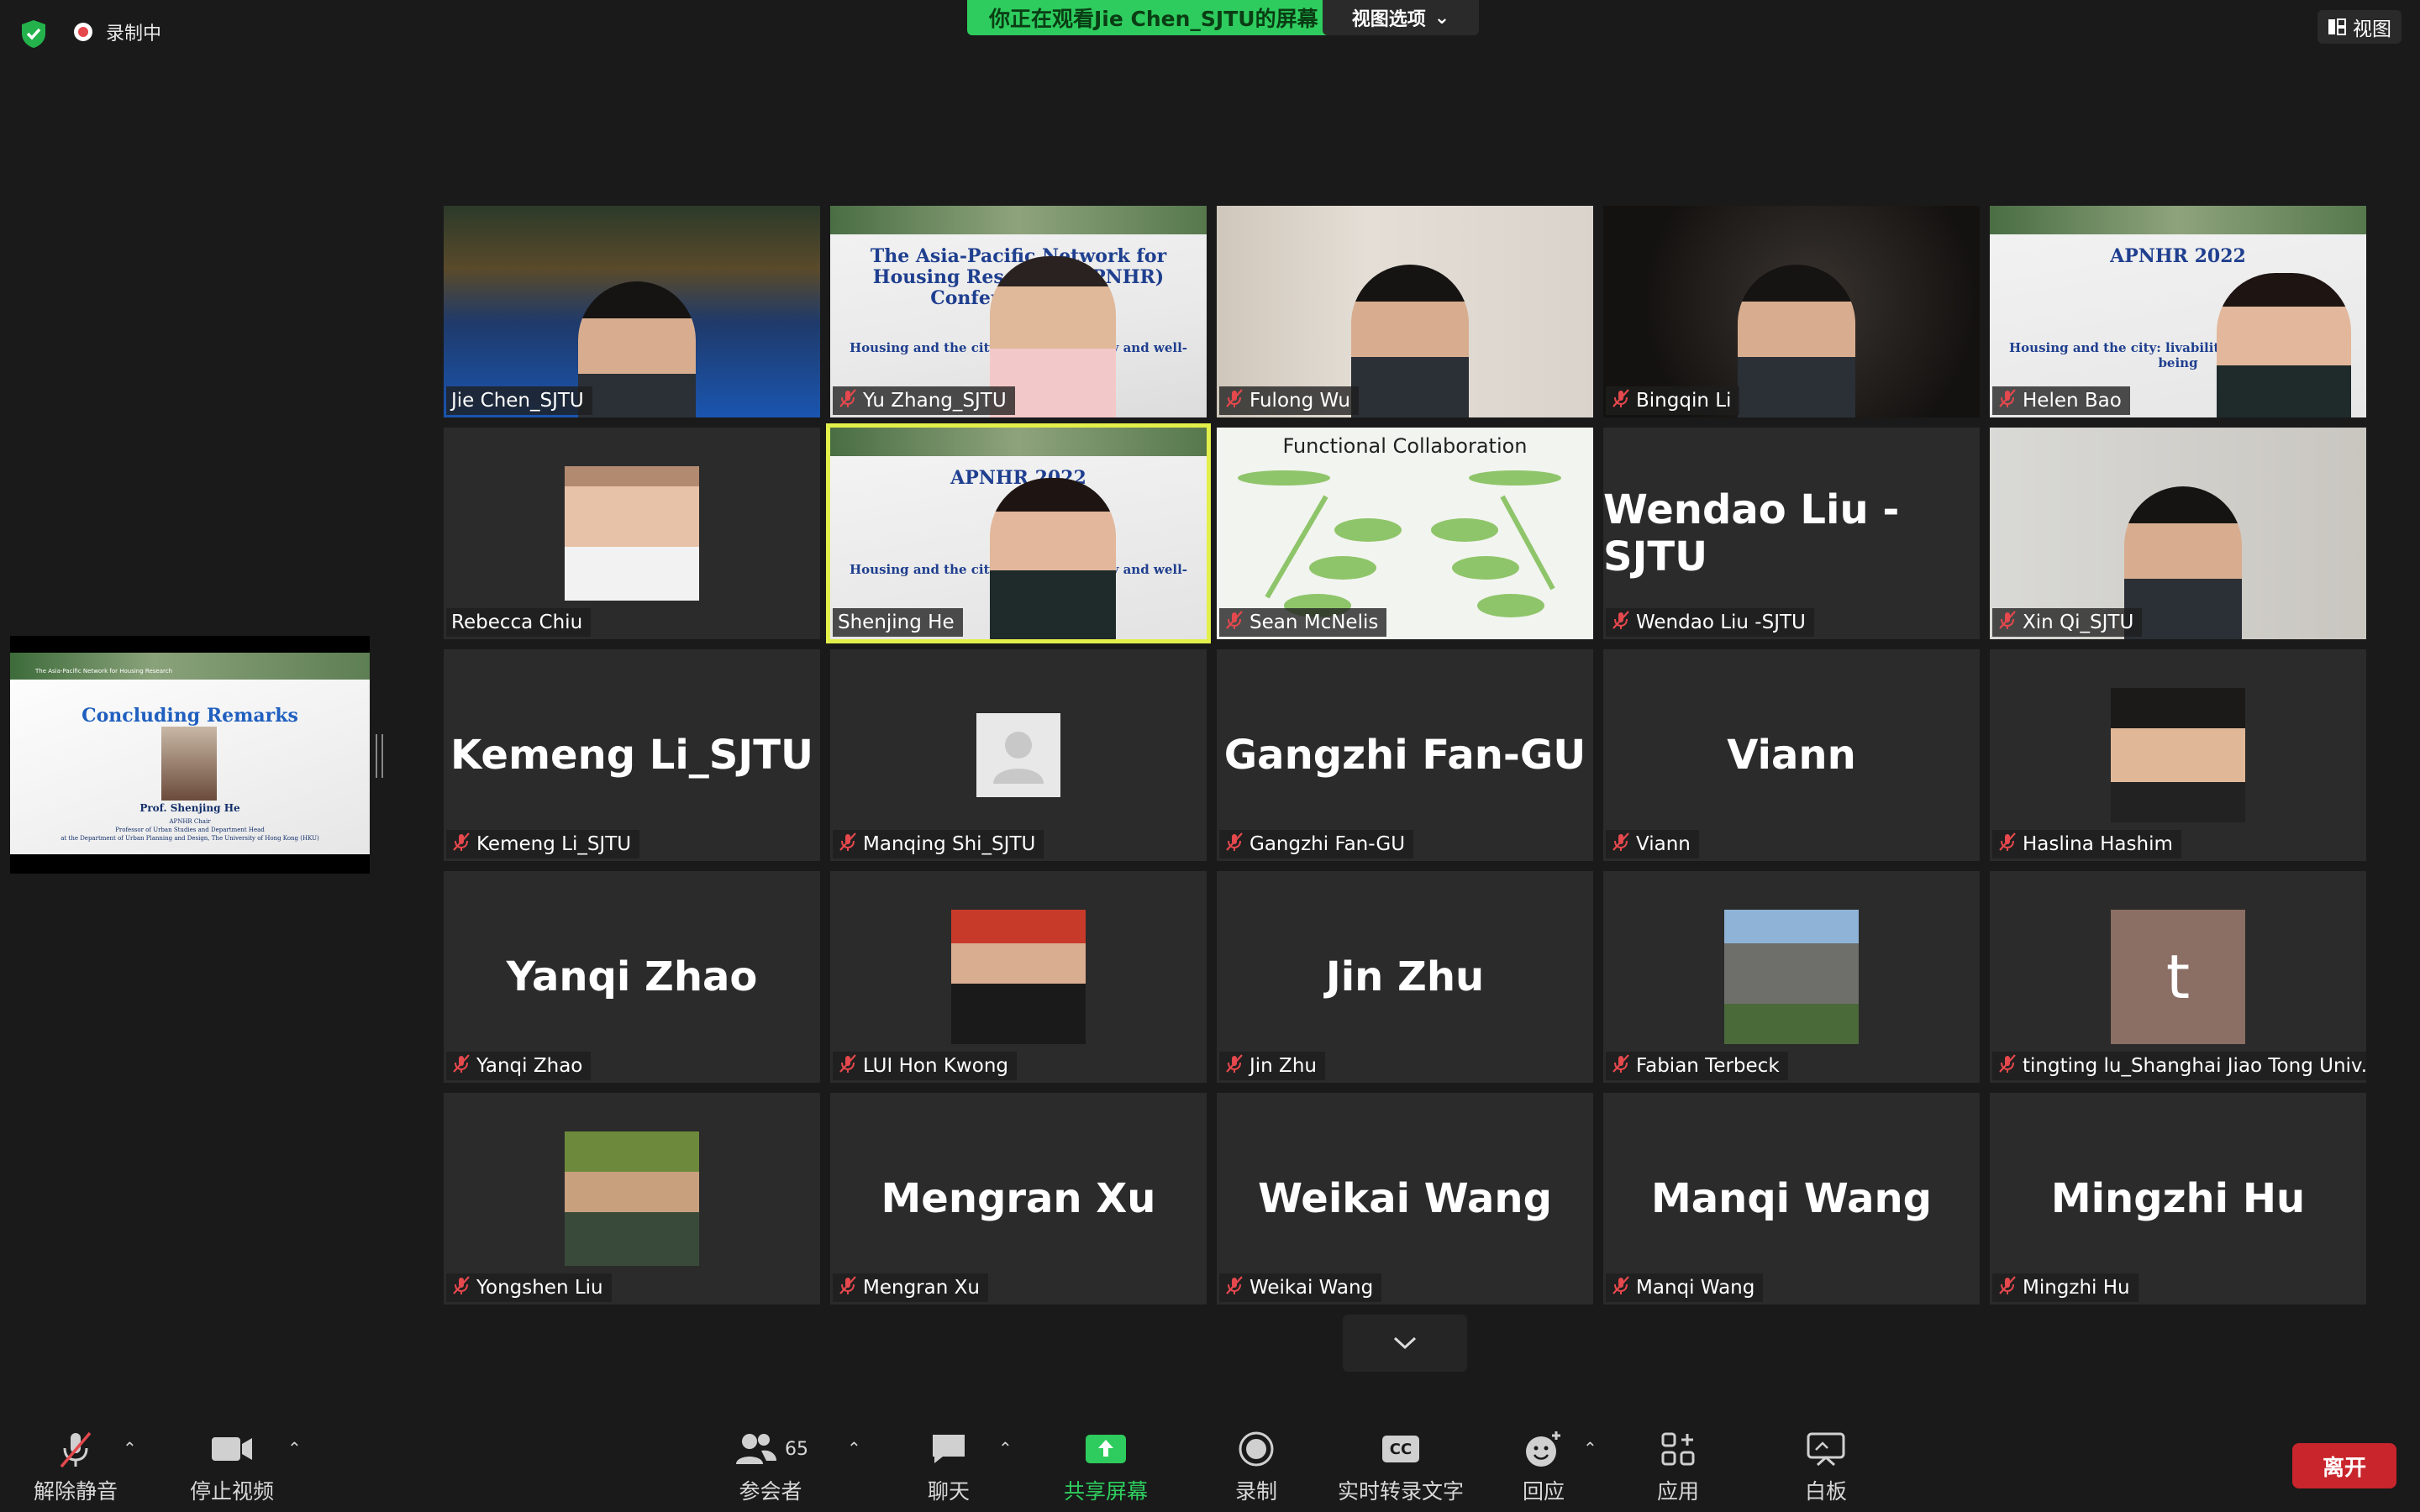 Image resolution: width=2420 pixels, height=1512 pixels. Describe the element at coordinates (529, 1066) in the screenshot. I see `participant-name: Yanqi Zhao` at that location.